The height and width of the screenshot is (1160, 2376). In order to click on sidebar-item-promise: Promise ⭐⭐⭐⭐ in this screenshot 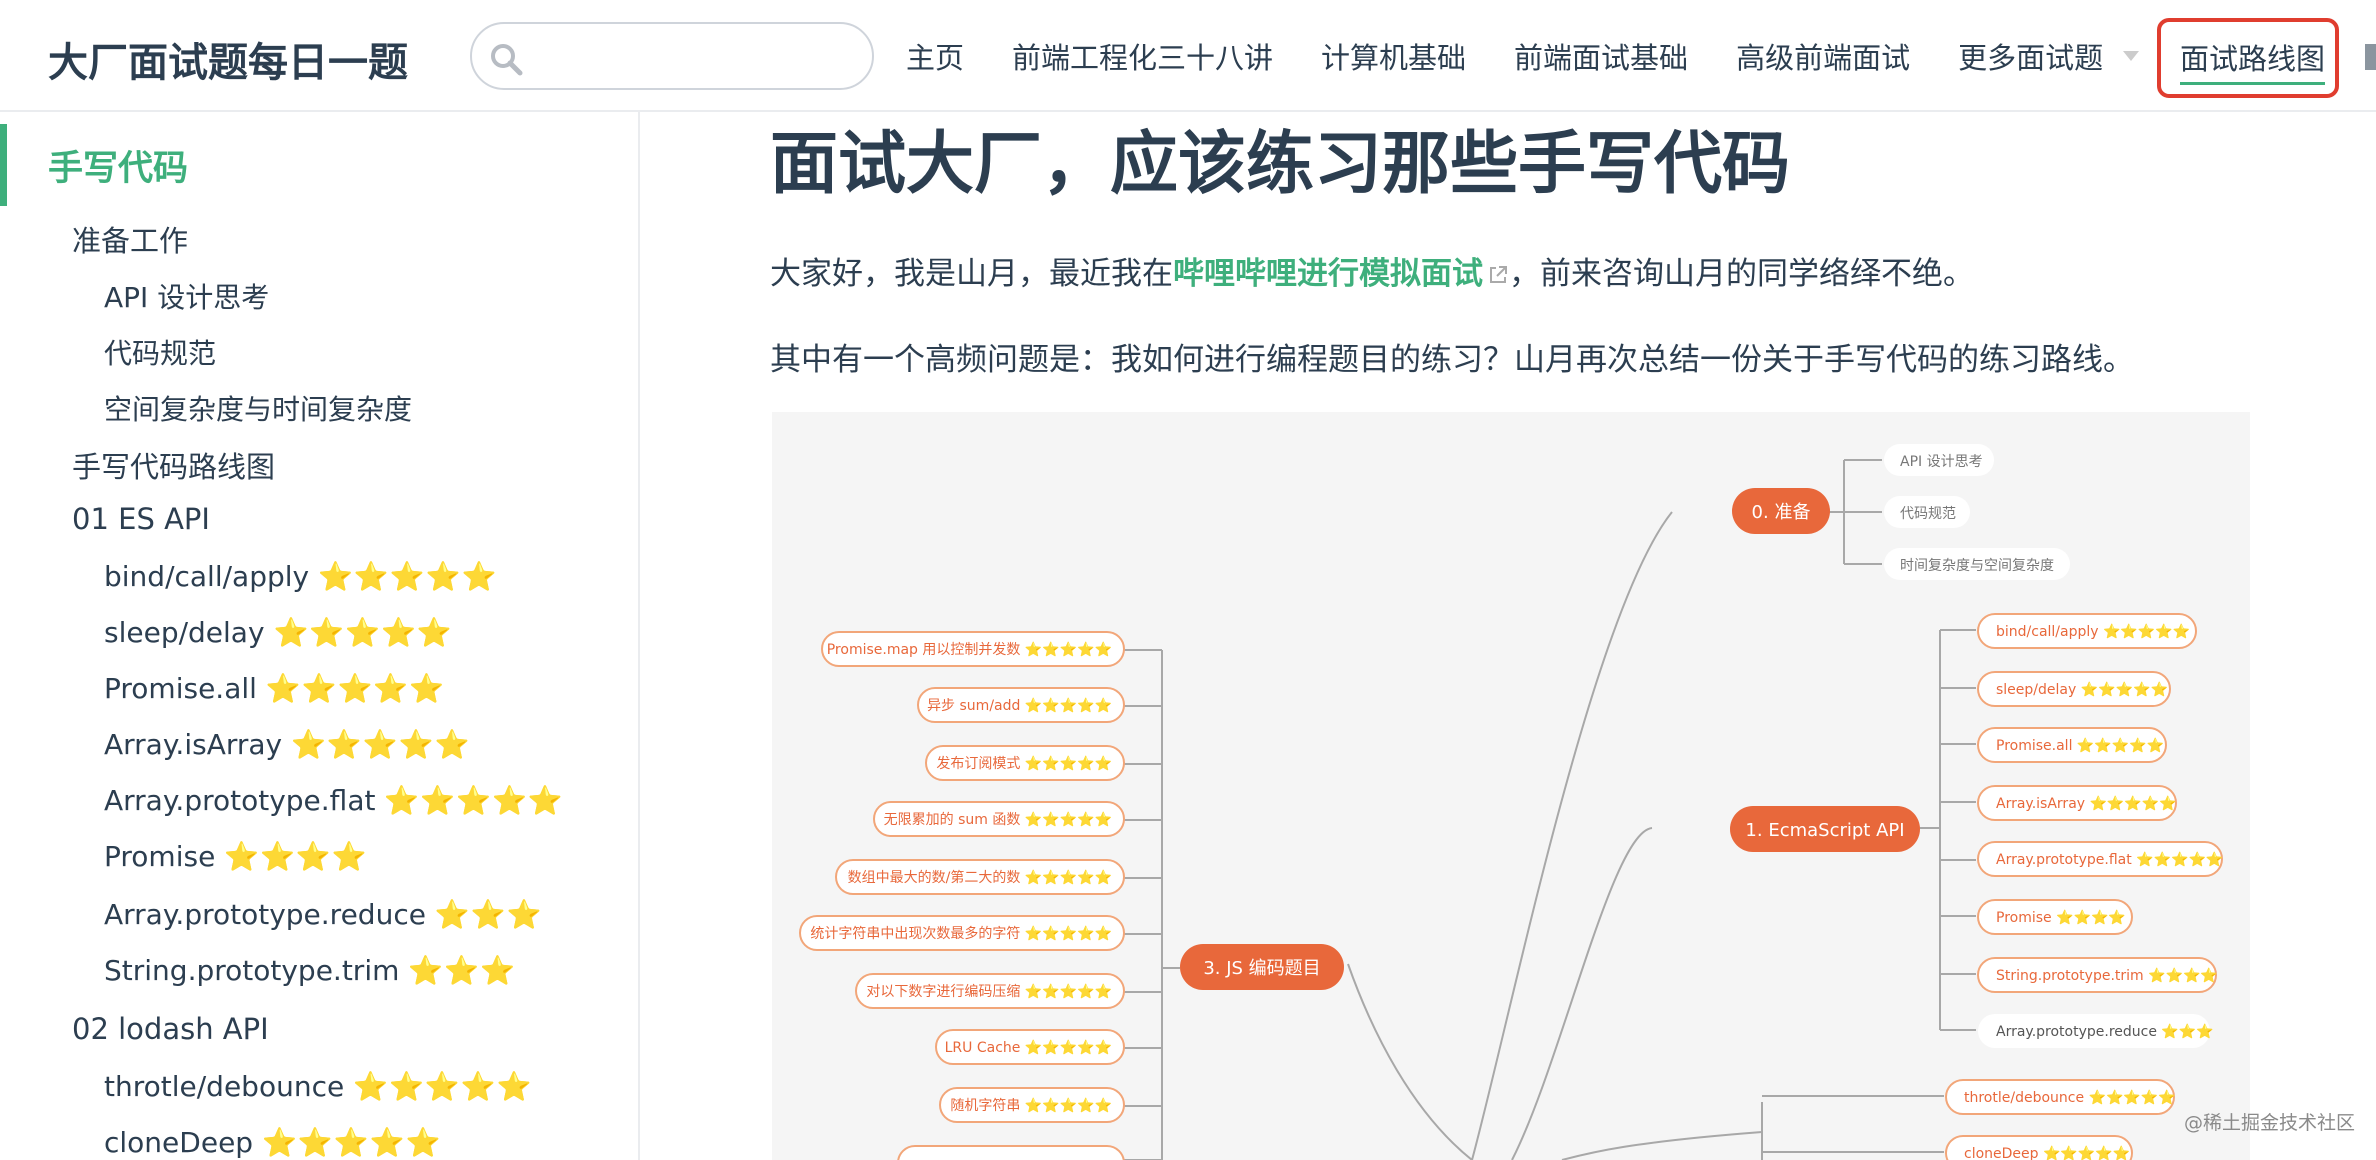, I will do `click(236, 857)`.